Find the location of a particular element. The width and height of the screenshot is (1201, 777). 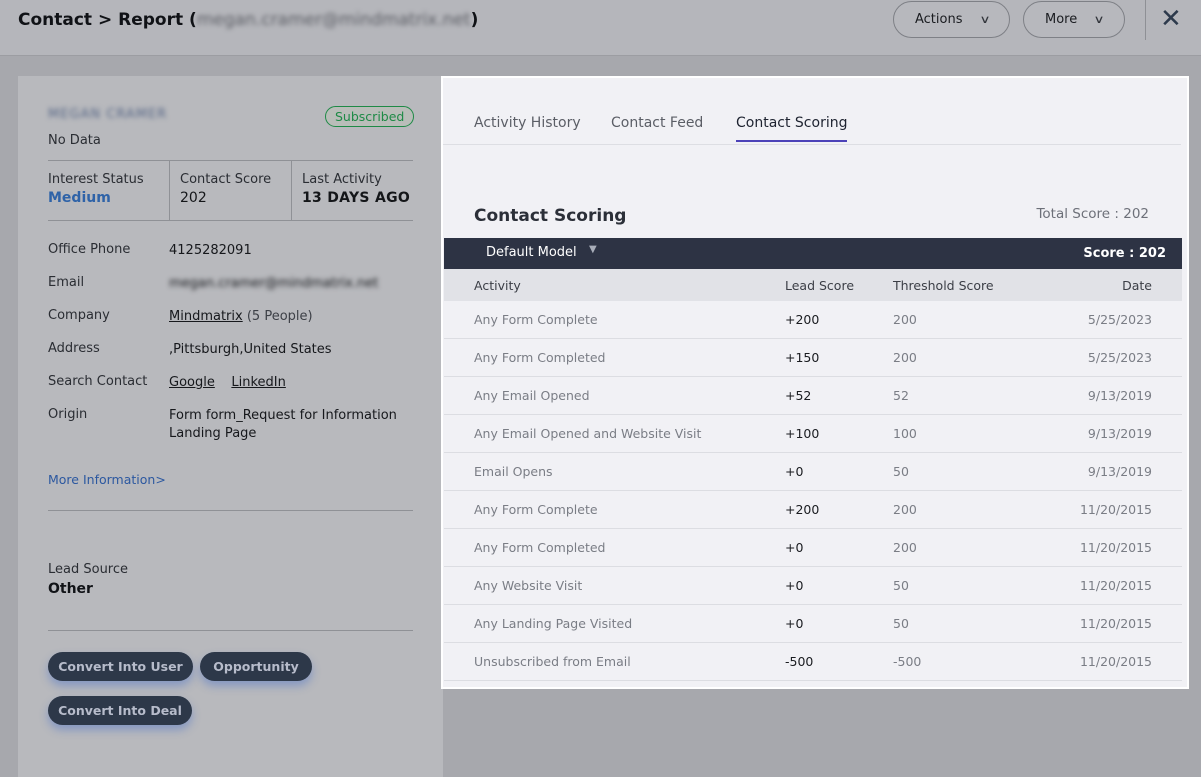

stat-label: Last Activity is located at coordinates (342, 179).